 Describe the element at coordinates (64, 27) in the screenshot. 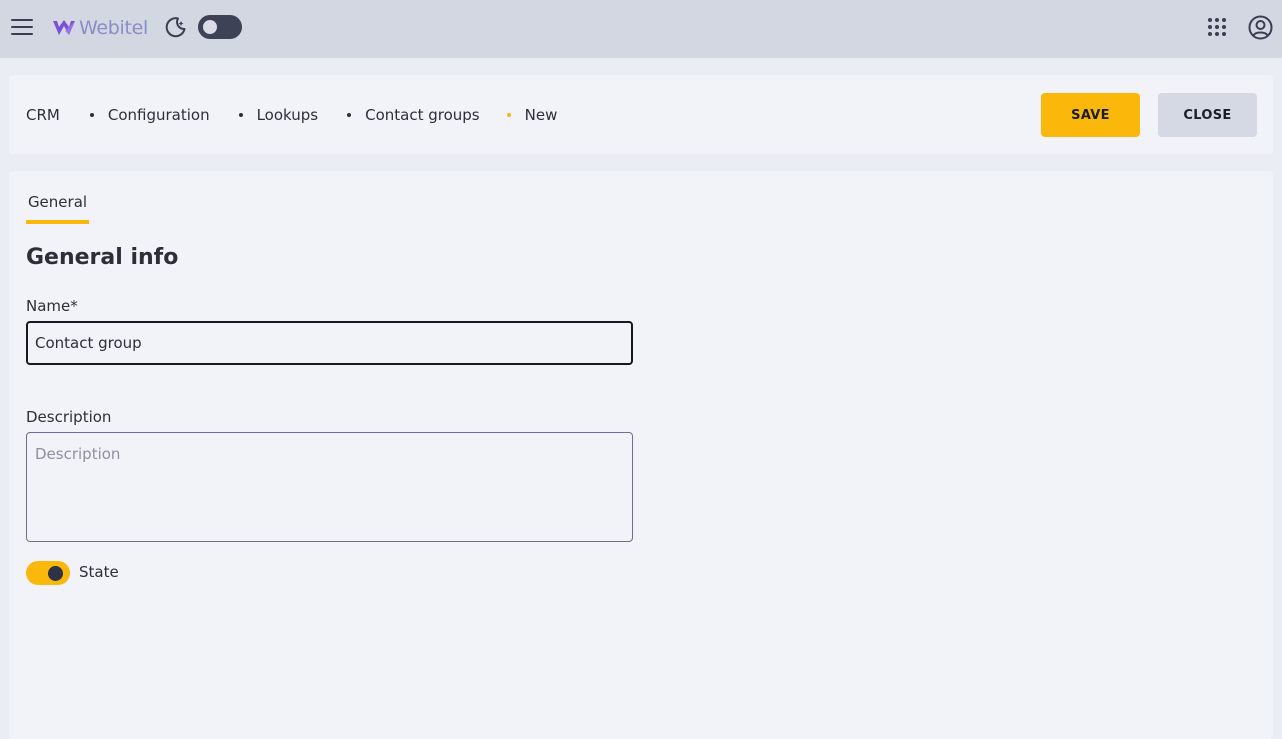

I see `webitel-logo-mark-icon` at that location.